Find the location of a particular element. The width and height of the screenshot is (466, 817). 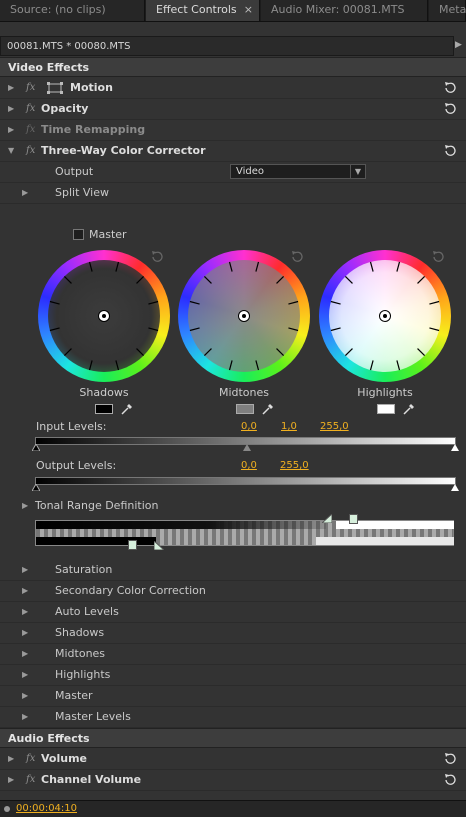

midtones-color-swatch is located at coordinates (245, 409).